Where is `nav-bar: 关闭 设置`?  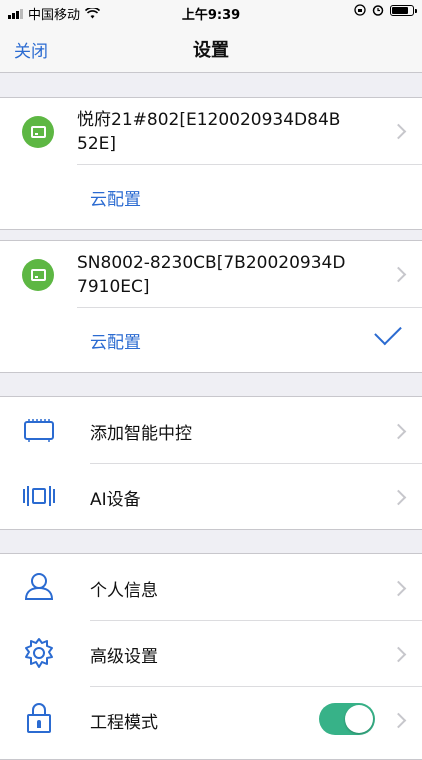 nav-bar: 关闭 设置 is located at coordinates (211, 48).